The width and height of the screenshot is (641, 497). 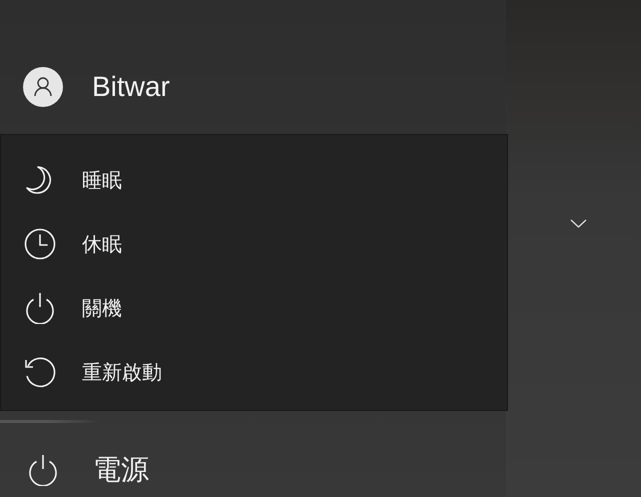 What do you see at coordinates (131, 87) in the screenshot?
I see `user-name: Bitwar` at bounding box center [131, 87].